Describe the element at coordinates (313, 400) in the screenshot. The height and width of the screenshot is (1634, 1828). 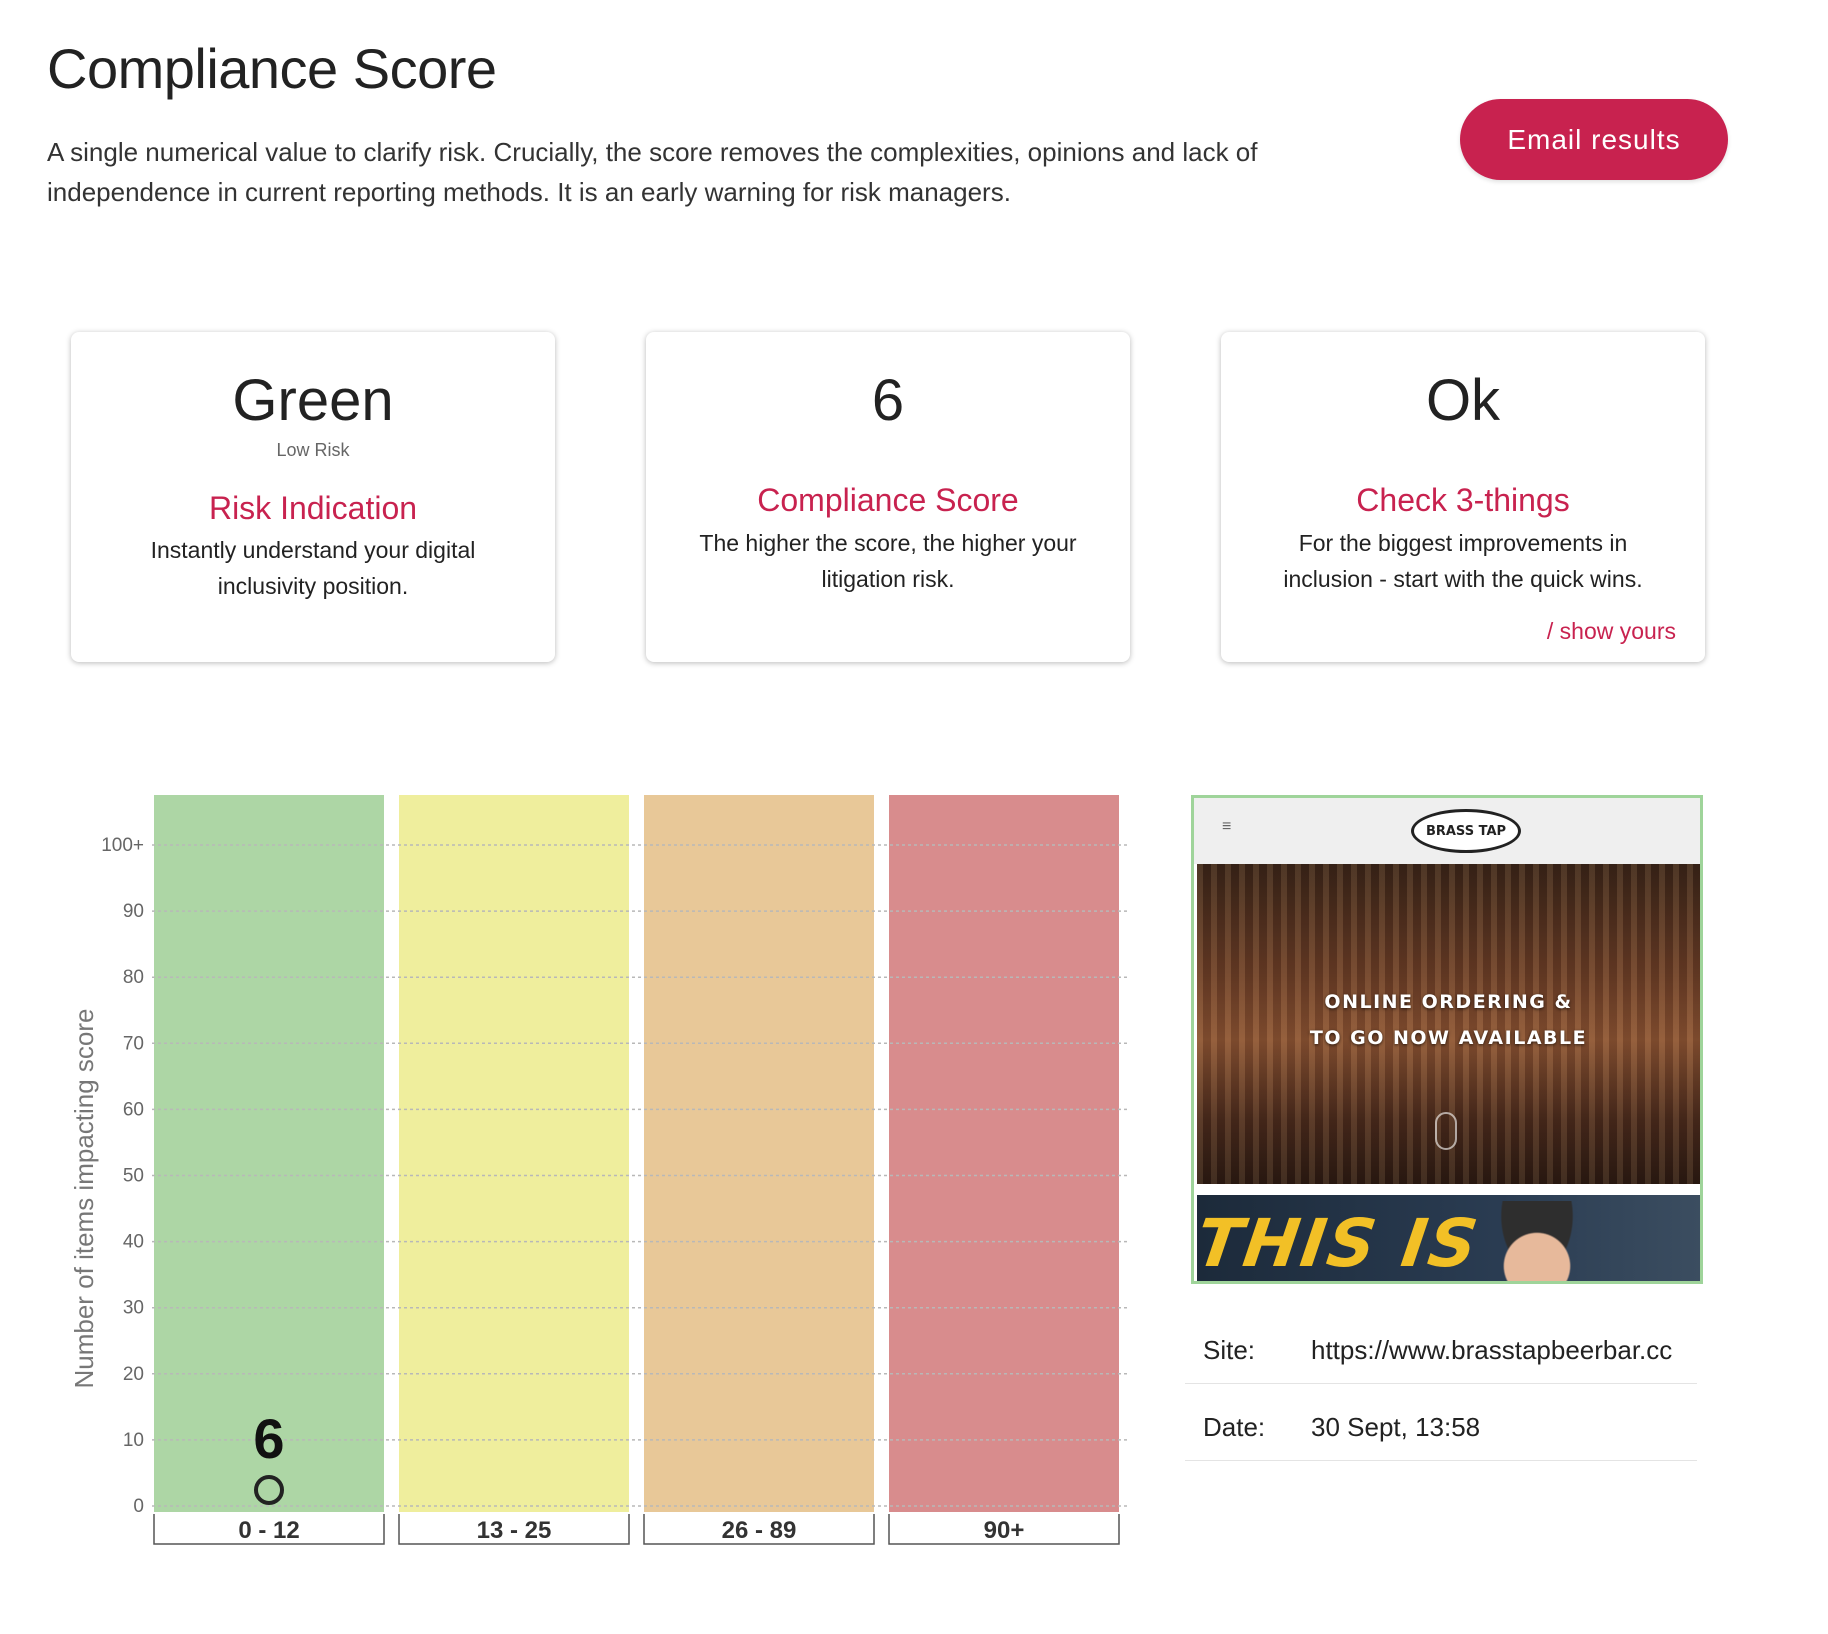
I see `risk-level-value: Green` at that location.